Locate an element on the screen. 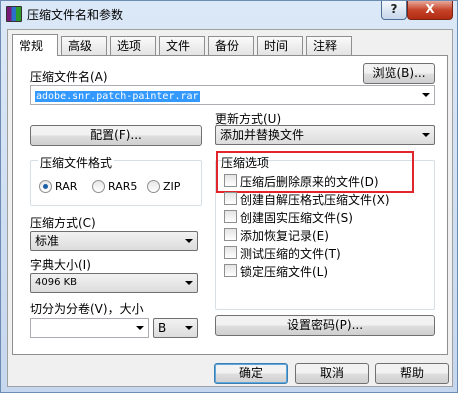 Image resolution: width=458 pixels, height=393 pixels. help-button: 帮助 is located at coordinates (412, 373).